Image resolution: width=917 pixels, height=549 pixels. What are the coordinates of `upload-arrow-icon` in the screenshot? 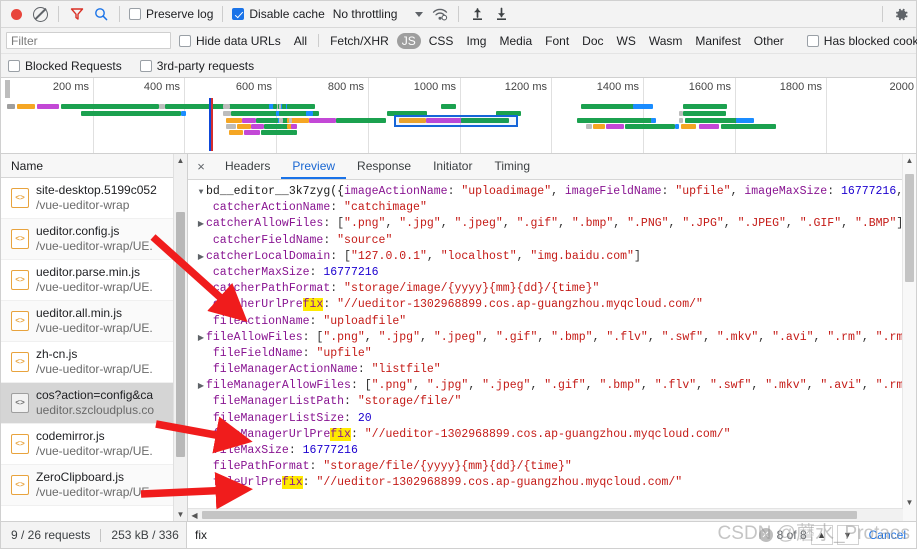 It's located at (477, 14).